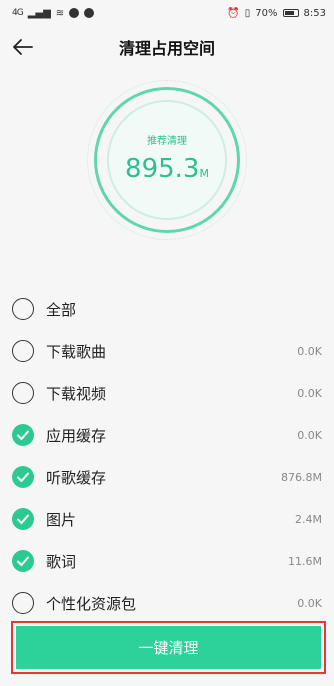 This screenshot has height=686, width=334. I want to click on list-item: 个性化资源包 0.0K, so click(167, 603).